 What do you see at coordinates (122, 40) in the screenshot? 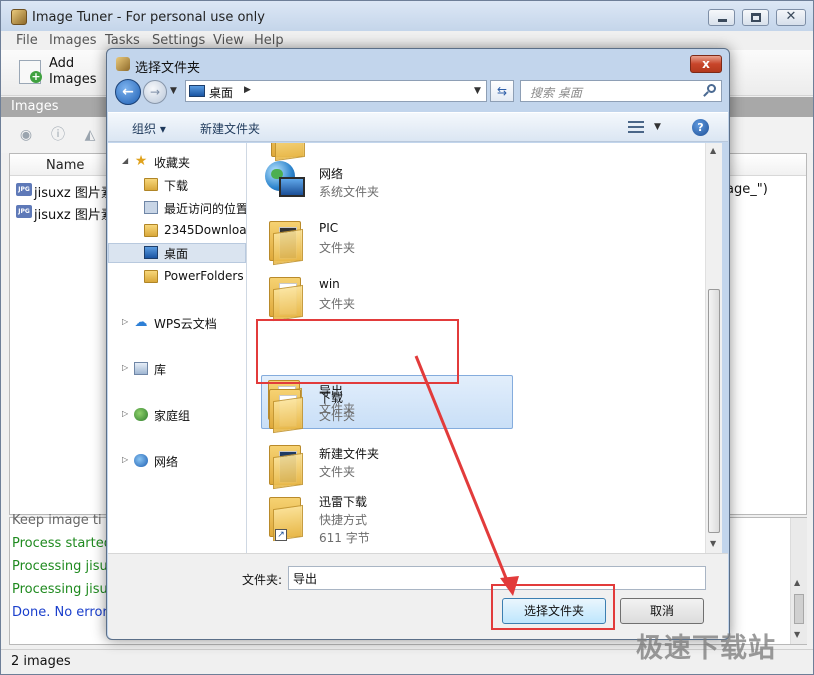
I see `menu-tasks: Tasks` at bounding box center [122, 40].